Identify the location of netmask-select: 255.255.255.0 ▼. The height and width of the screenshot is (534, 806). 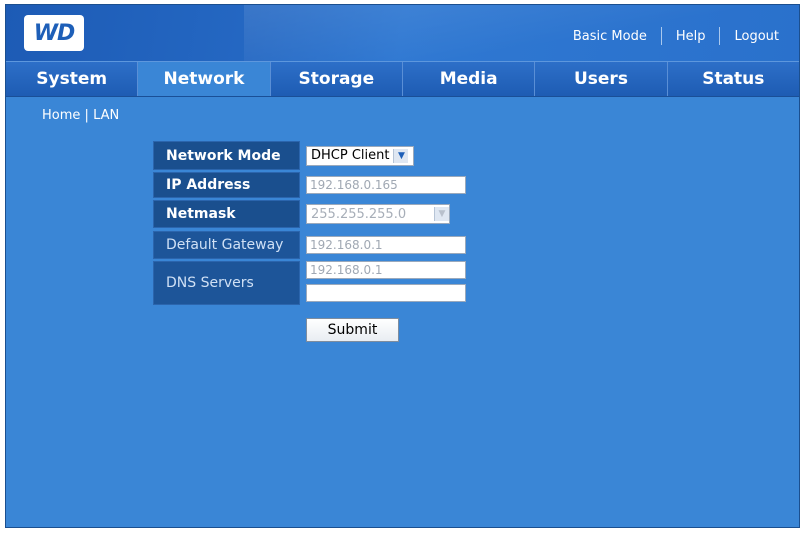
(378, 214).